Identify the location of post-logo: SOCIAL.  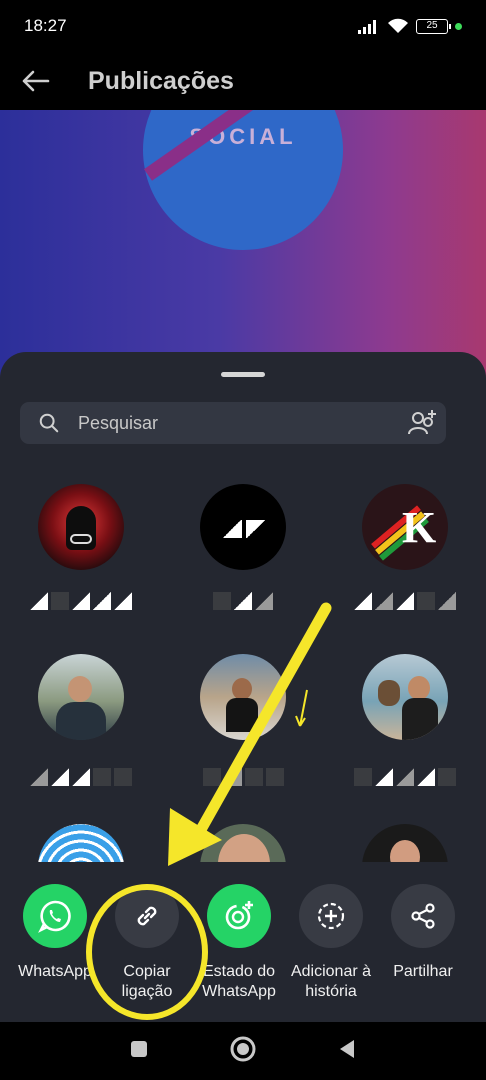
(243, 180).